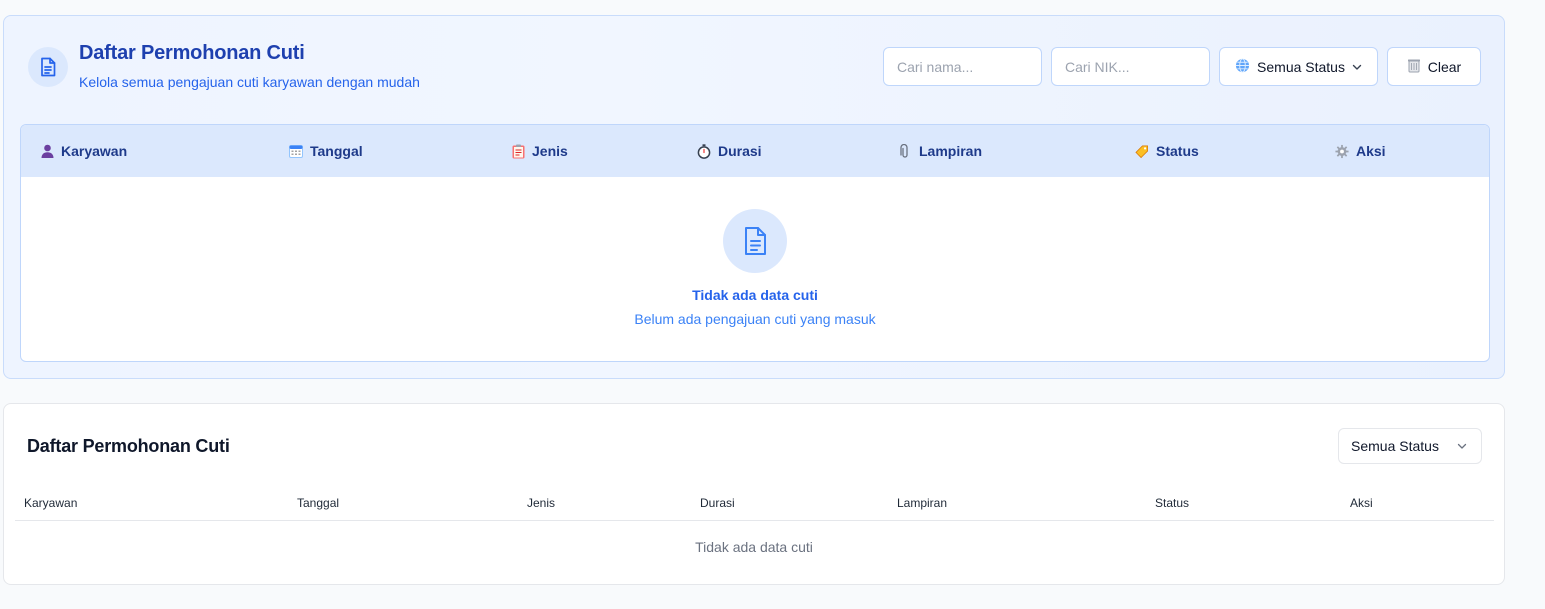 This screenshot has width=1545, height=609. Describe the element at coordinates (755, 295) in the screenshot. I see `empty-state-title: Tidak ada data cuti` at that location.